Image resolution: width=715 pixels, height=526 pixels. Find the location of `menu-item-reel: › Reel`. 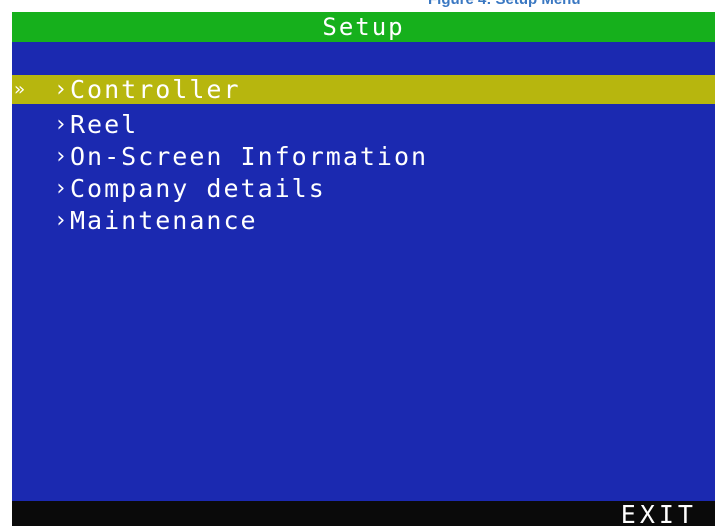

menu-item-reel: › Reel is located at coordinates (363, 124).